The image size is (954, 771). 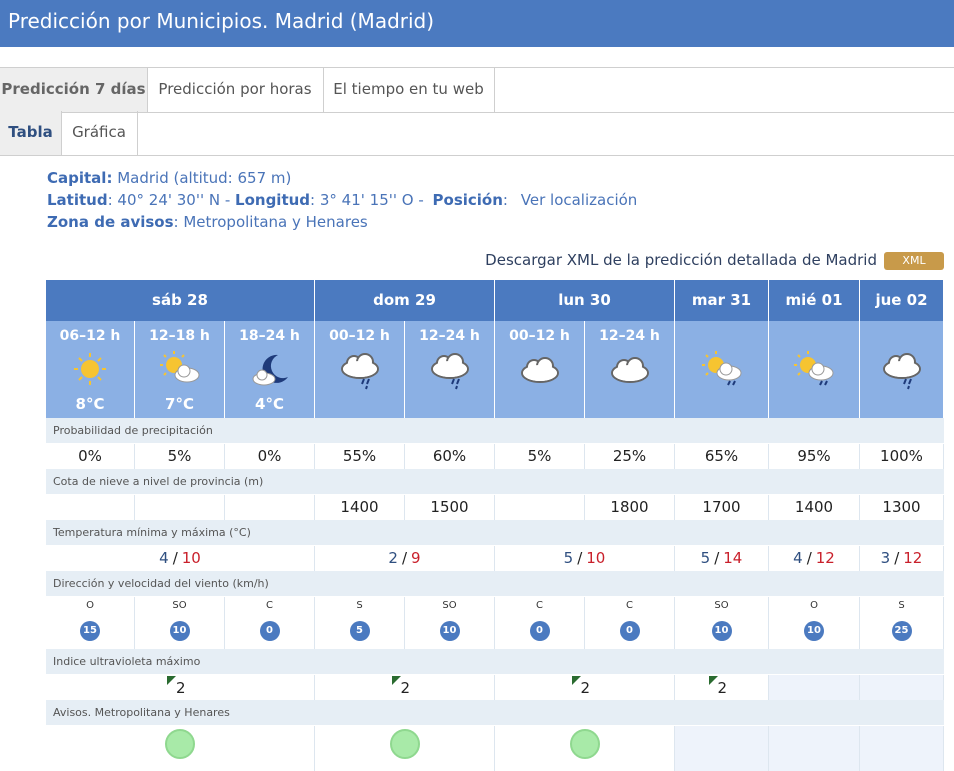 I want to click on temp-max: 14, so click(x=733, y=558).